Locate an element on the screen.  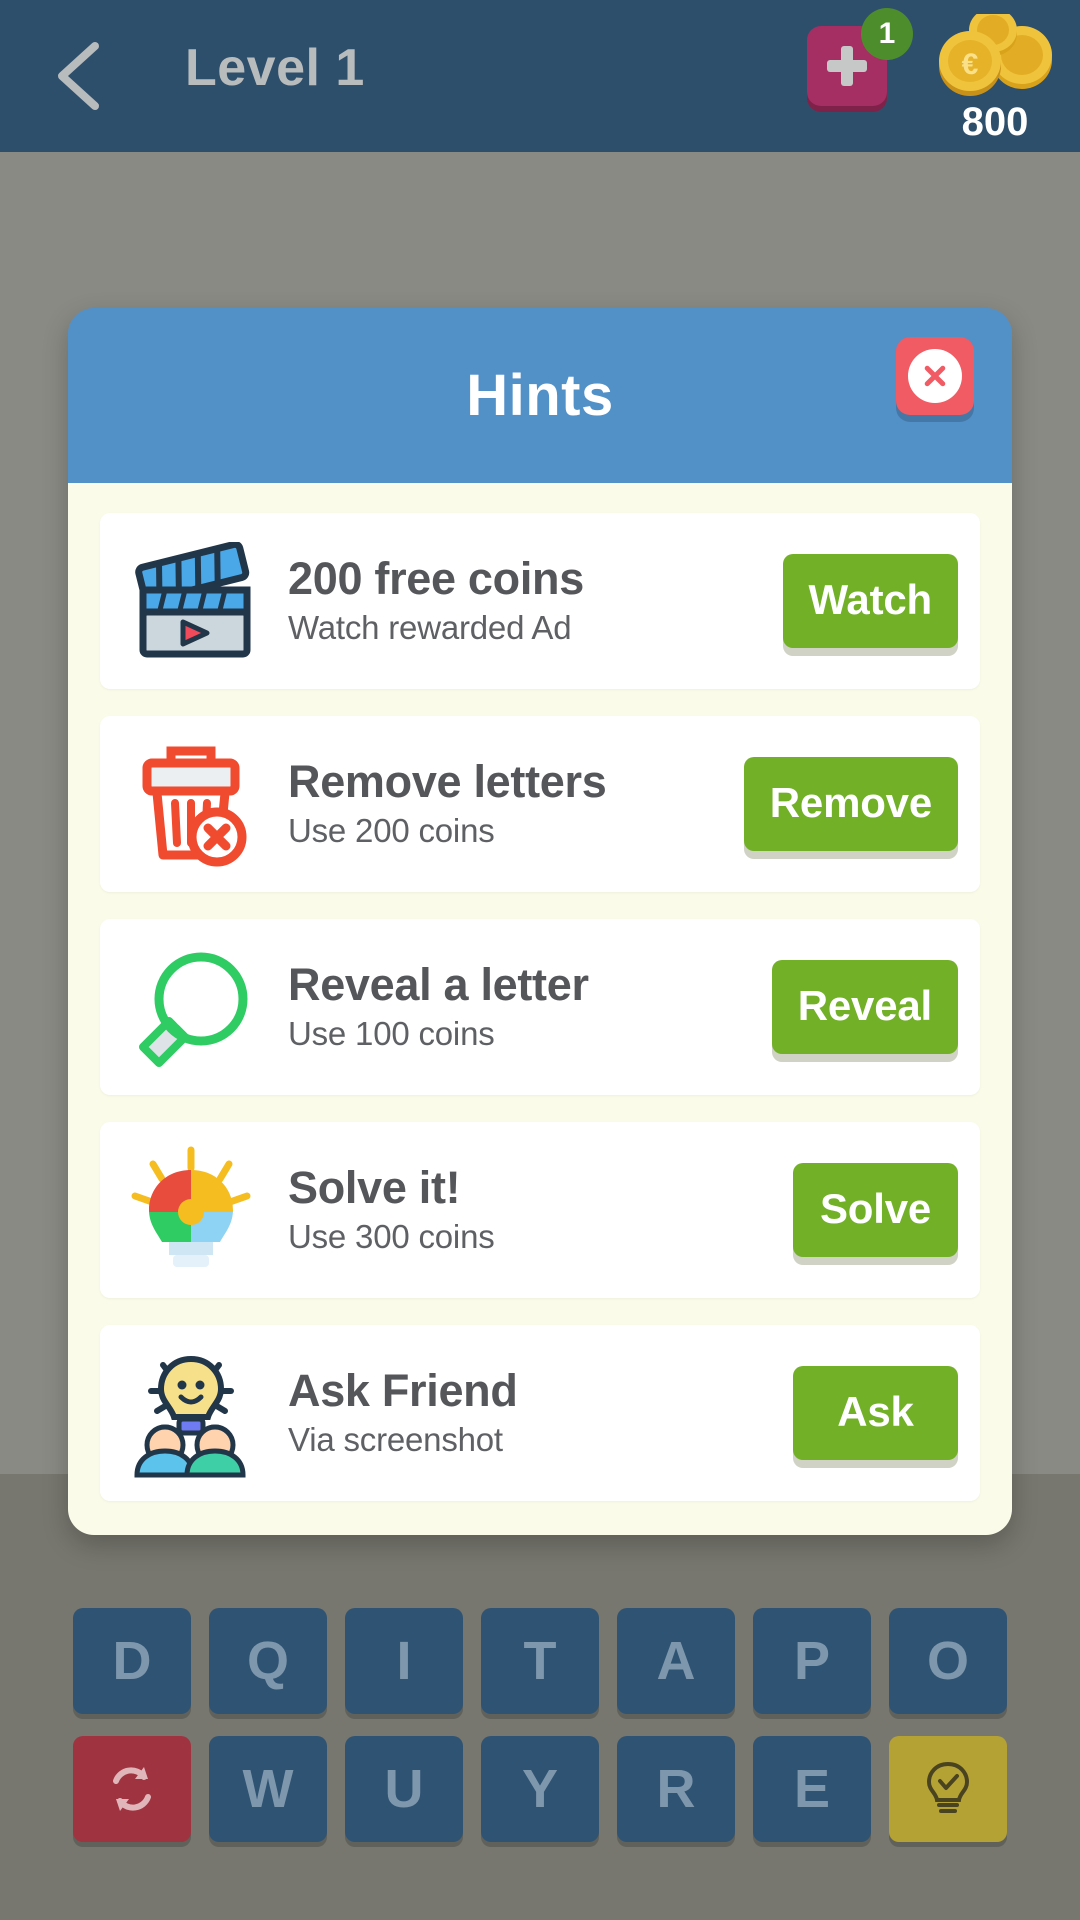
hint-text-wrap: Ask Friend Via screenshot is located at coordinates (529, 1412).